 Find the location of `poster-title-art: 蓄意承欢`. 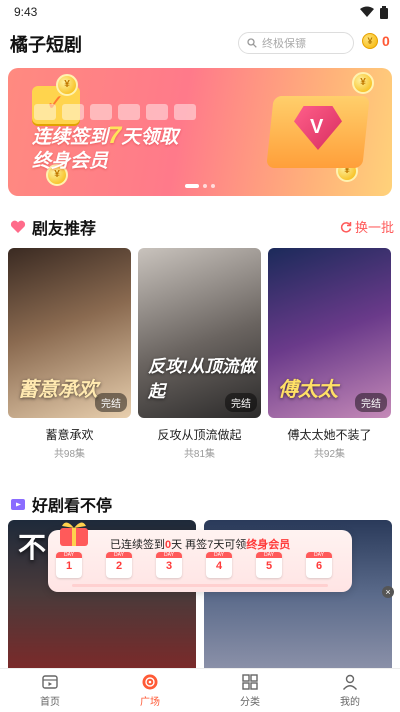

poster-title-art: 蓄意承欢 is located at coordinates (58, 390).